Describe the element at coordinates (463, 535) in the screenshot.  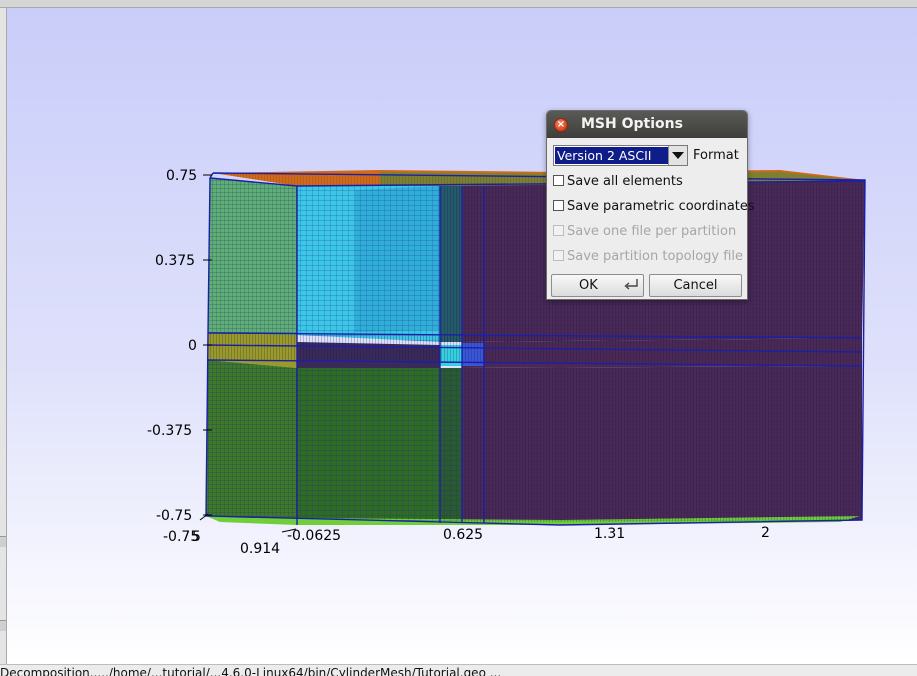
I see `x-tick-label: 0.625` at that location.